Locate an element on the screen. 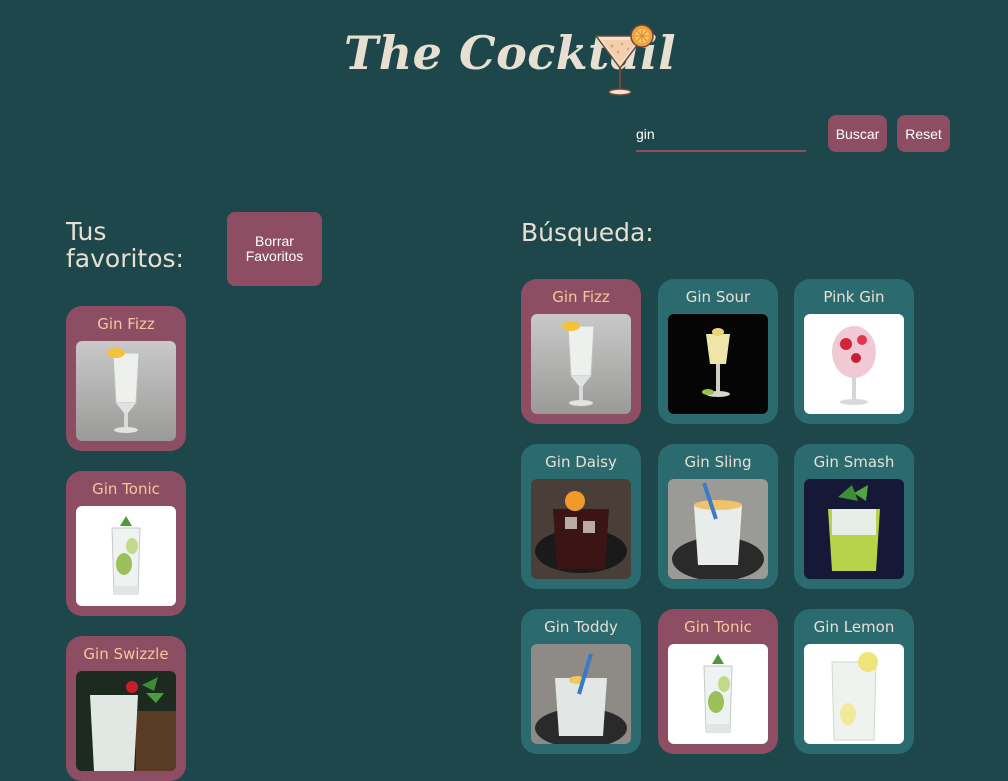  result-card-gin-sling: Gin Sling is located at coordinates (718, 516).